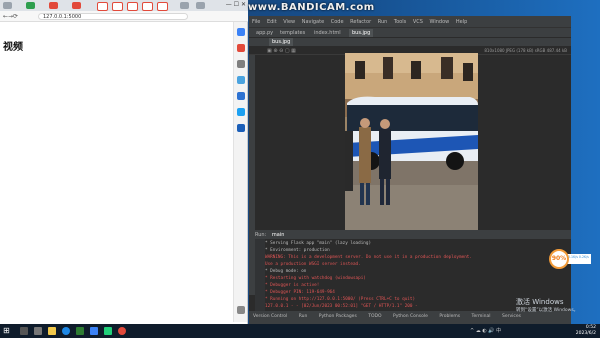 This screenshot has width=600, height=338. Describe the element at coordinates (261, 235) in the screenshot. I see `run-label: Run:` at that location.